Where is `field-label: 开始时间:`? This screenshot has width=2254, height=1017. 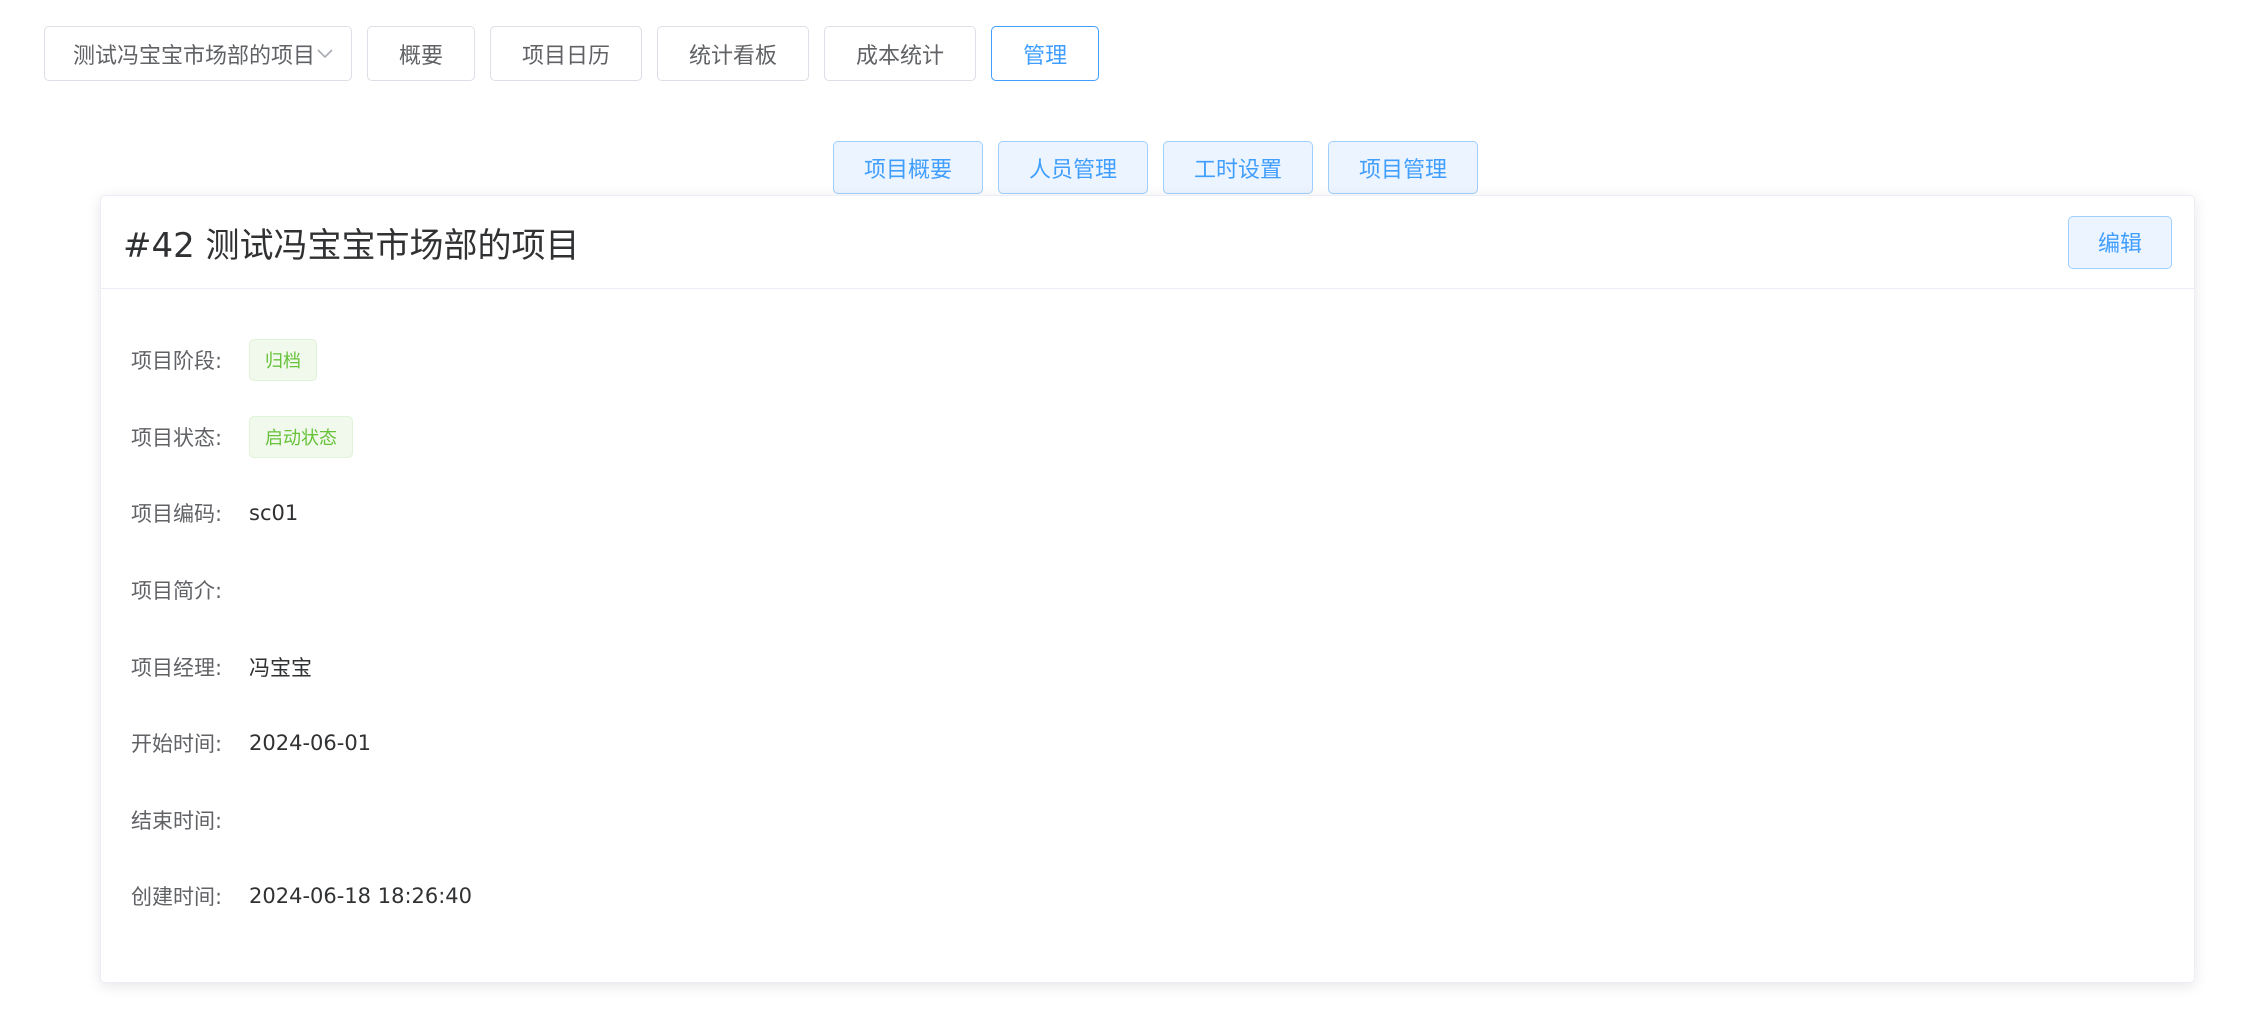 field-label: 开始时间: is located at coordinates (177, 744).